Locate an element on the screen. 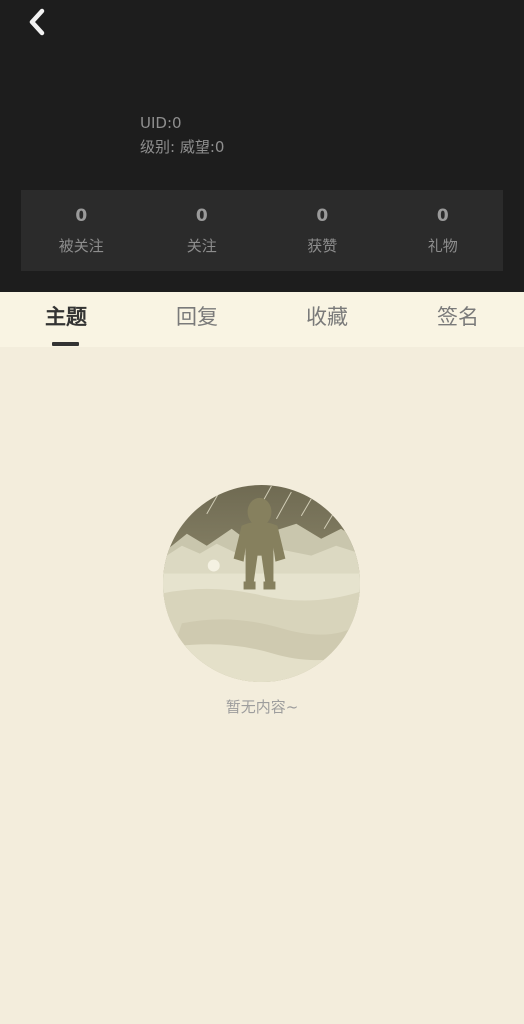  back-button is located at coordinates (37, 22).